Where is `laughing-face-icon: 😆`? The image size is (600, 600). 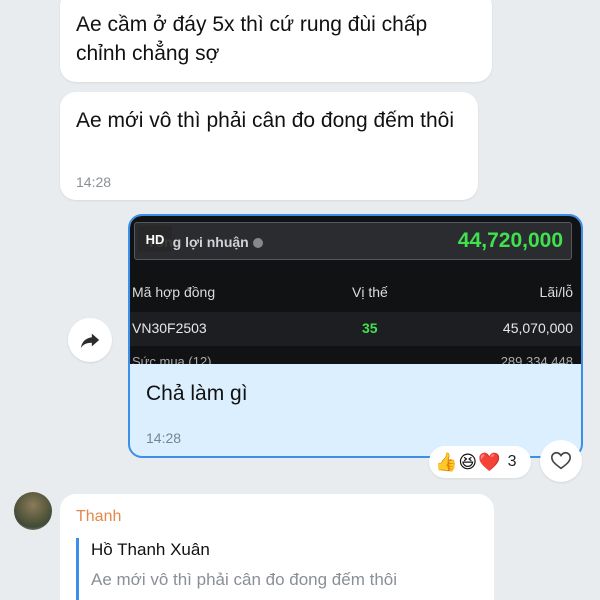
laughing-face-icon: 😆 is located at coordinates (468, 462).